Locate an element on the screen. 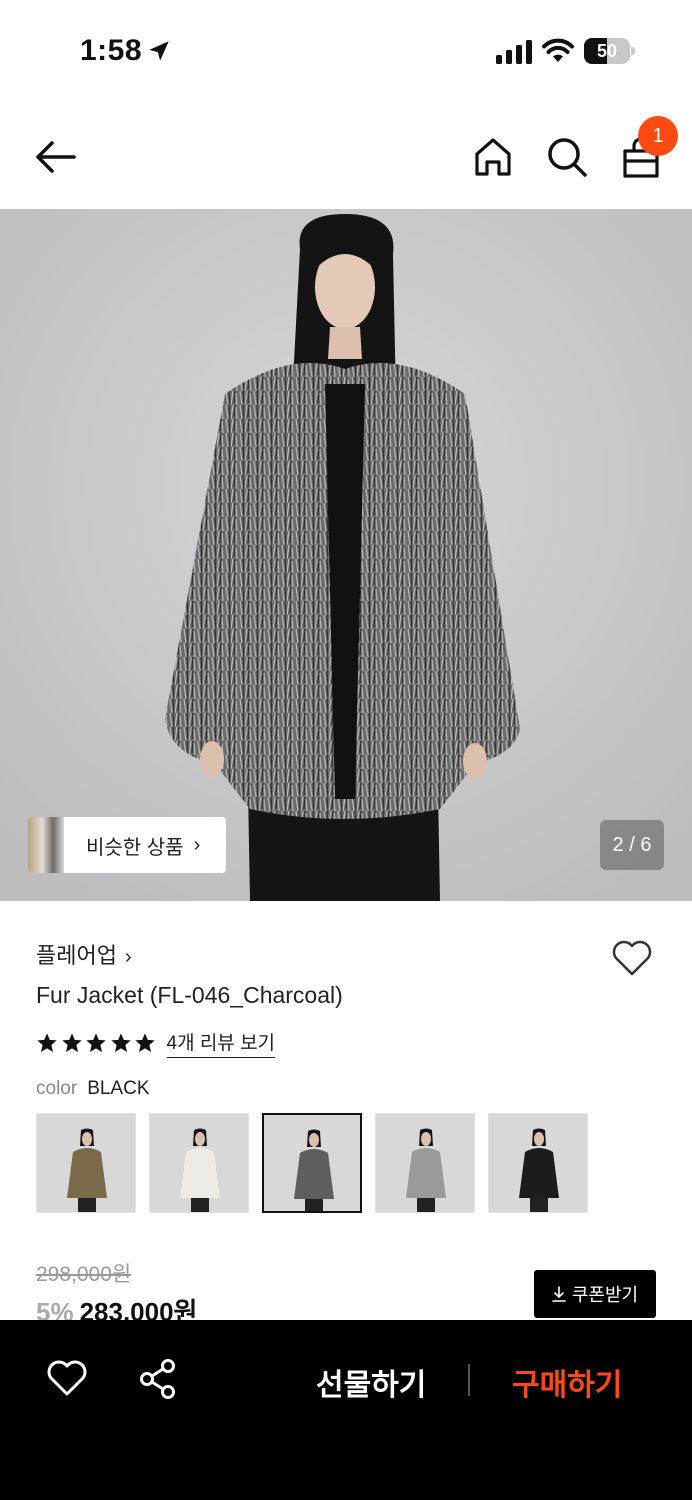 This screenshot has width=692, height=1500. color-swatch-charcoal is located at coordinates (312, 1163).